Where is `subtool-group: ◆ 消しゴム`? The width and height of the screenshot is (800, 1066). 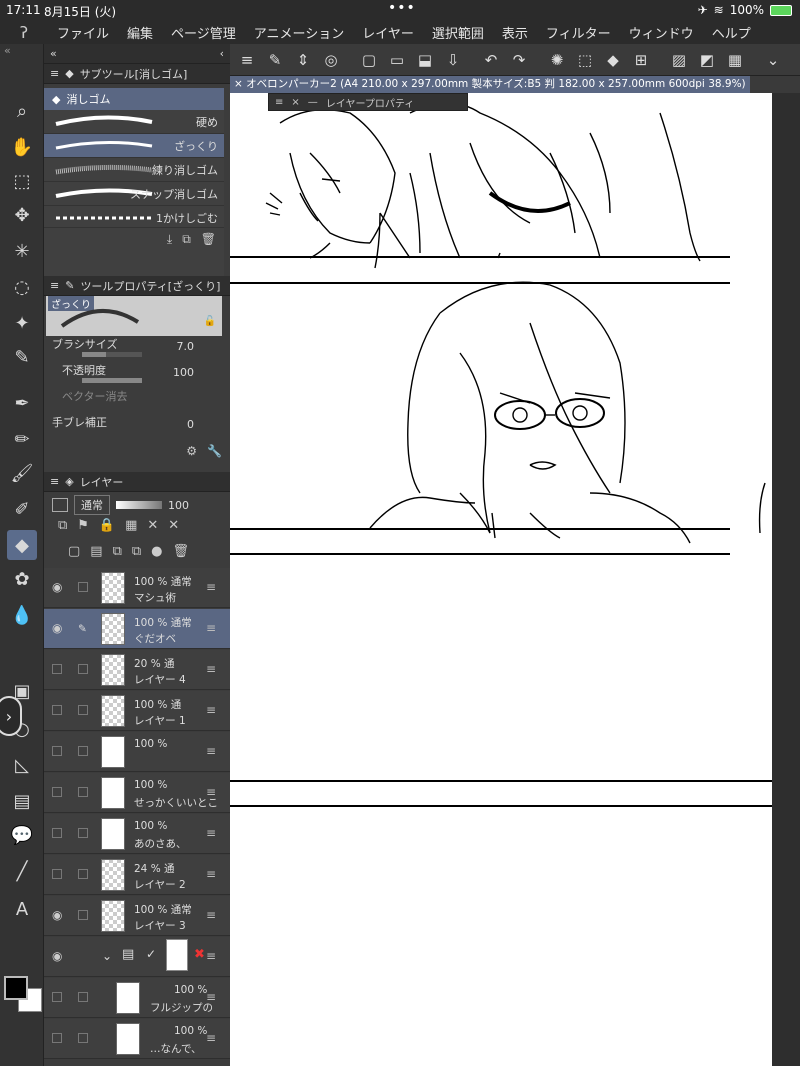
subtool-group: ◆ 消しゴム is located at coordinates (134, 99).